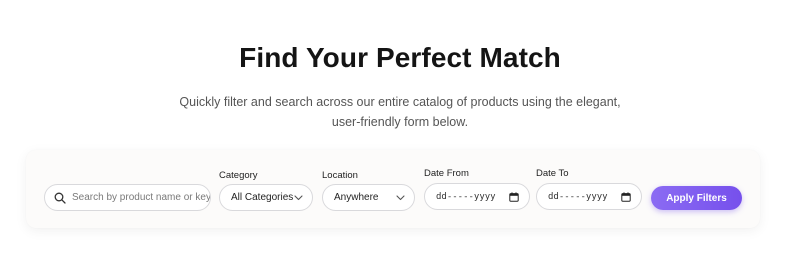 The image size is (800, 272). I want to click on page-title: Find Your Perfect Match, so click(400, 57).